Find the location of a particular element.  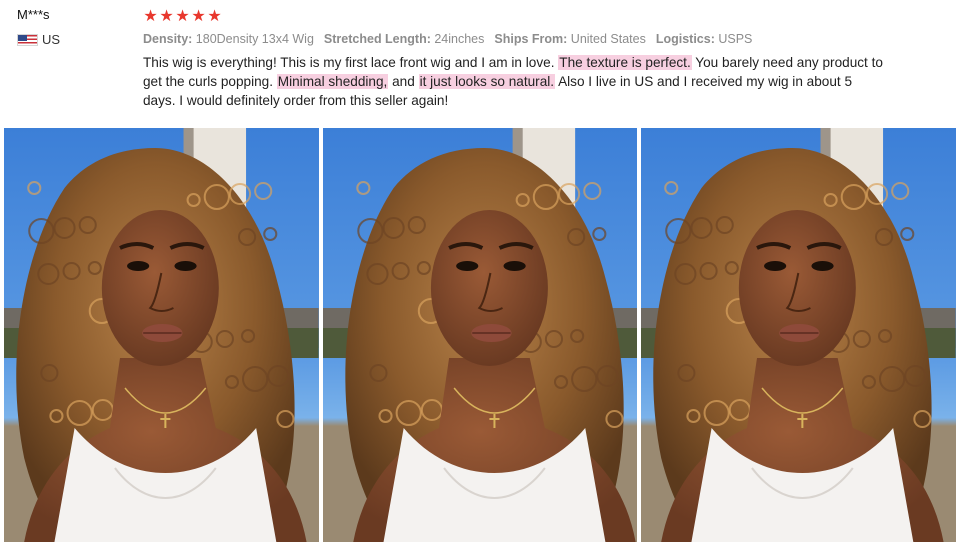

spec-value: USPS is located at coordinates (733, 39).